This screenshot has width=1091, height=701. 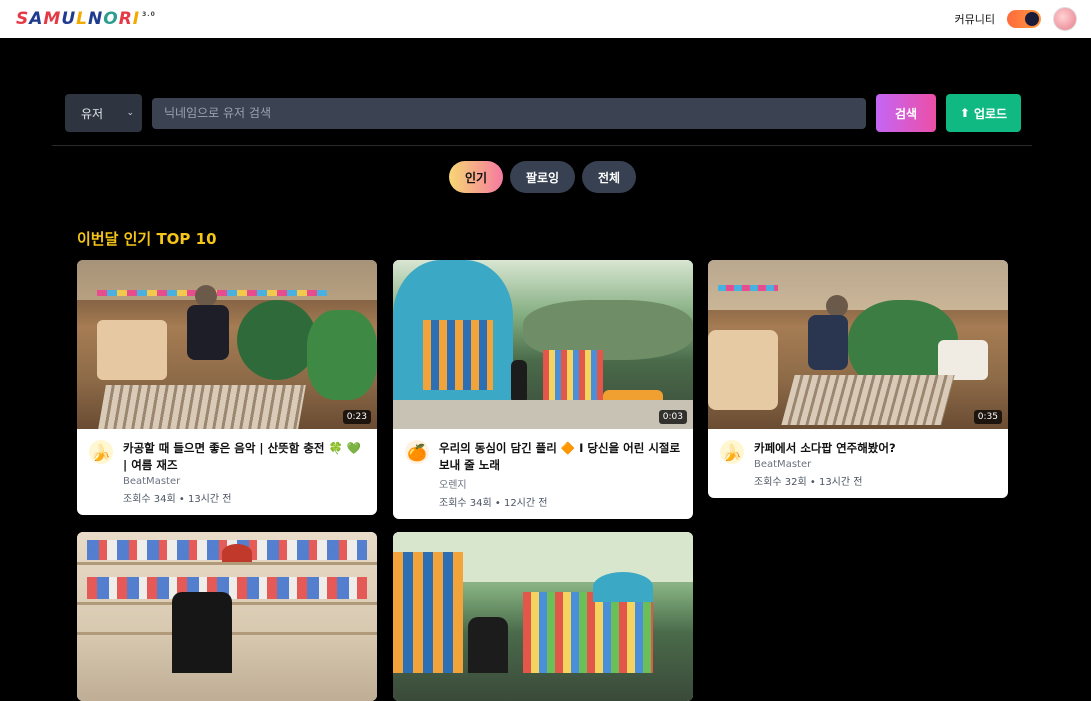 I want to click on theme-toggle, so click(x=1024, y=19).